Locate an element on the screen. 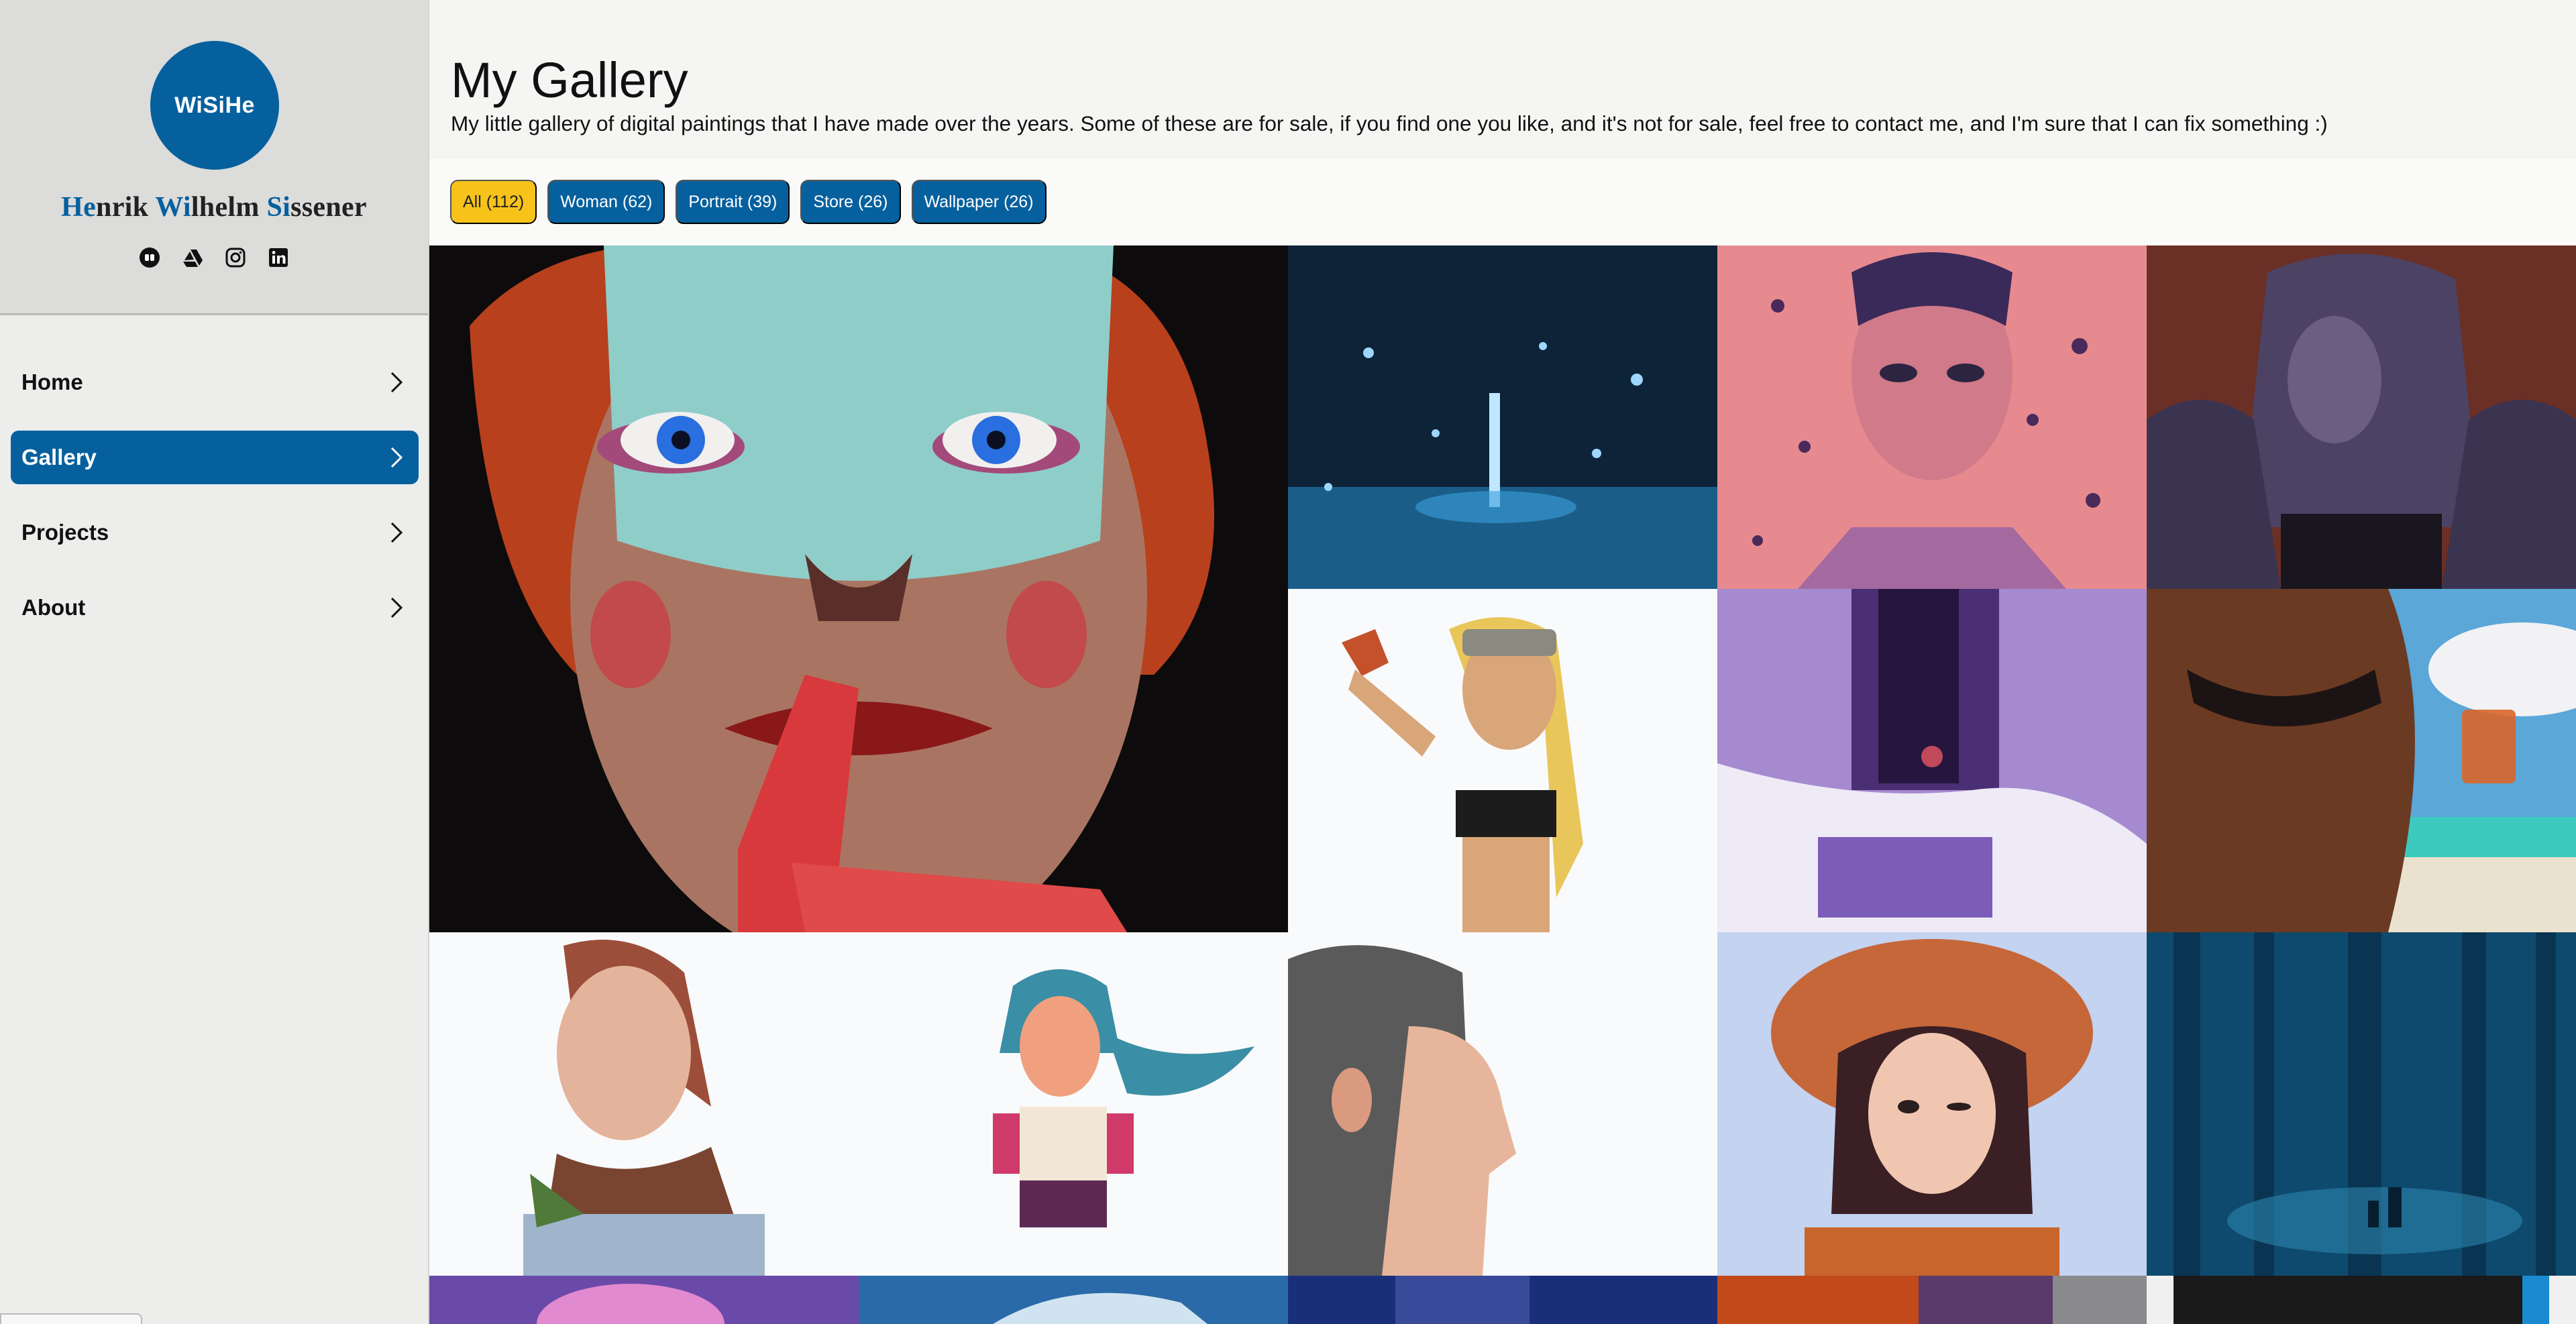 The height and width of the screenshot is (1324, 2576). name-part: Si is located at coordinates (278, 207).